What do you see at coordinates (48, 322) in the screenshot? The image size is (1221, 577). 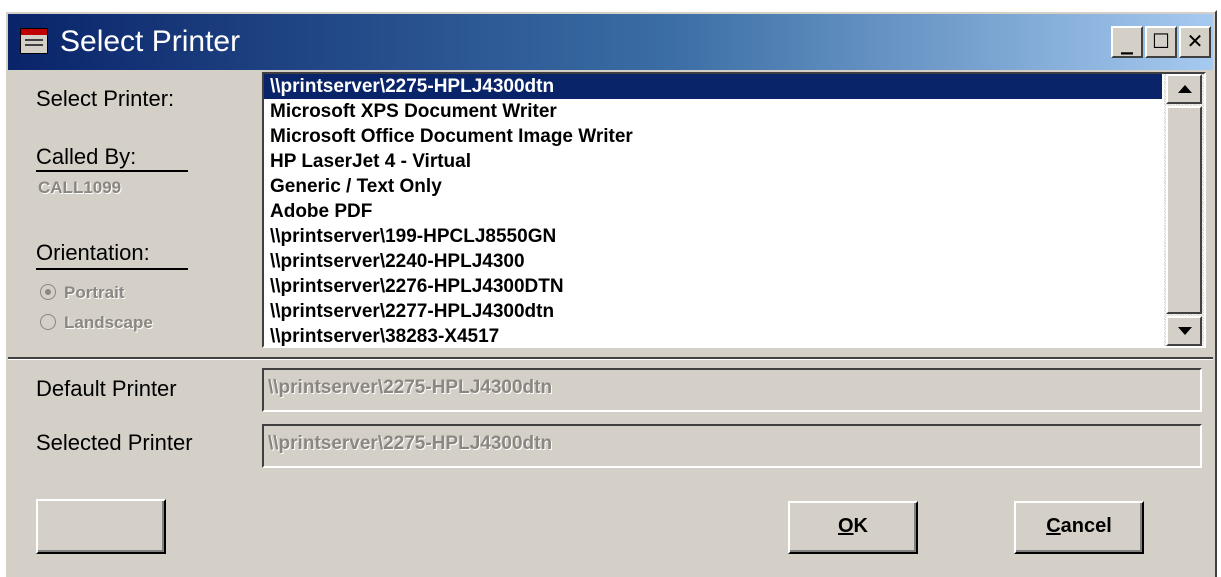 I see `landscape-radio` at bounding box center [48, 322].